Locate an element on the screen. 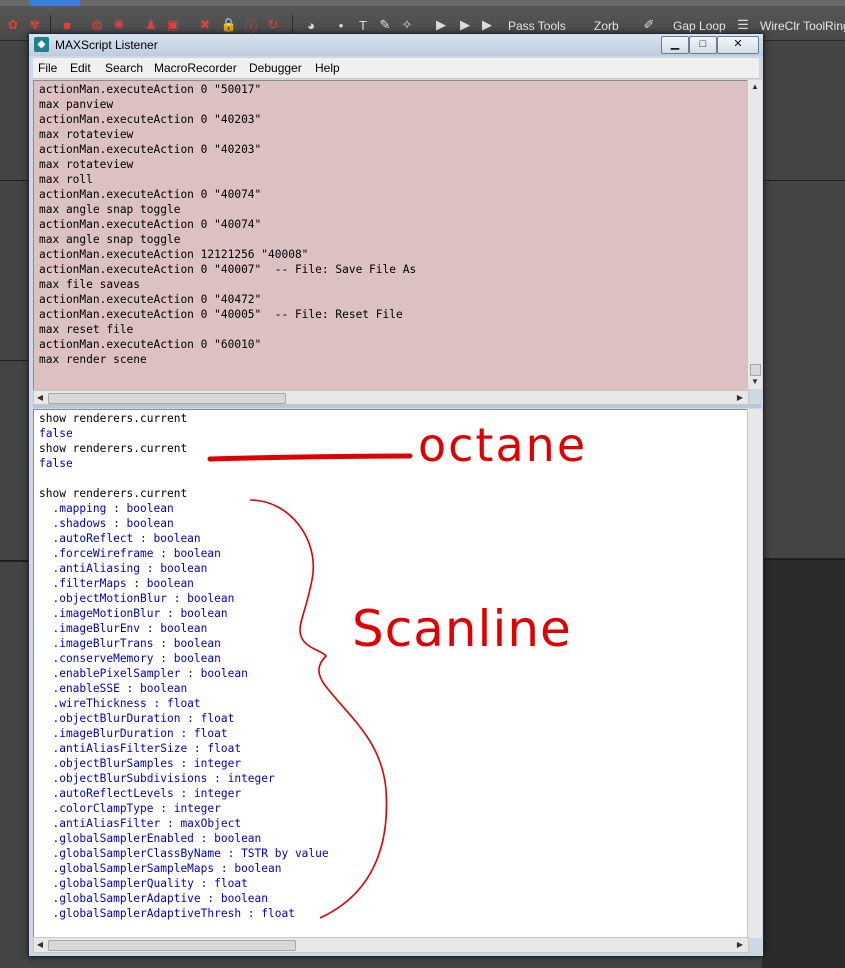 Image resolution: width=845 pixels, height=968 pixels. menu-debugger: Debugger is located at coordinates (275, 68).